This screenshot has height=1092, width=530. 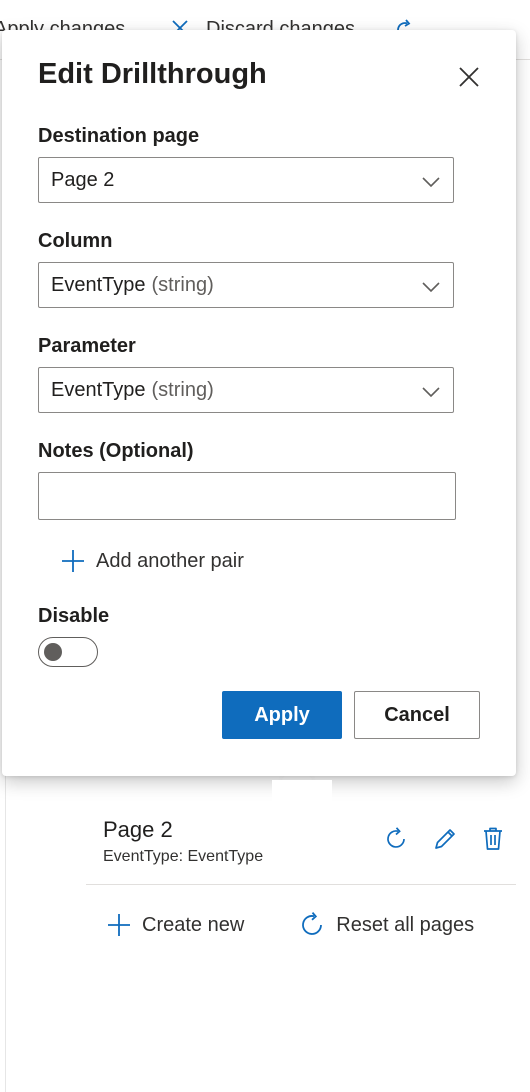 I want to click on create-new-button: Create new, so click(x=174, y=925).